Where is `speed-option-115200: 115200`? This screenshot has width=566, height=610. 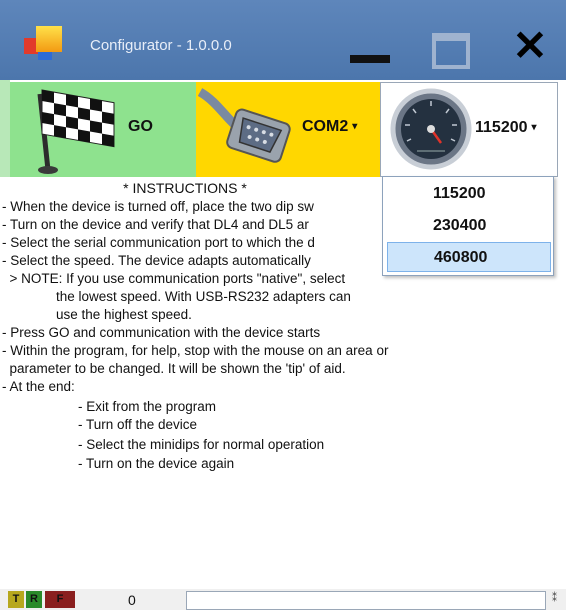
speed-option-115200: 115200 is located at coordinates (469, 194).